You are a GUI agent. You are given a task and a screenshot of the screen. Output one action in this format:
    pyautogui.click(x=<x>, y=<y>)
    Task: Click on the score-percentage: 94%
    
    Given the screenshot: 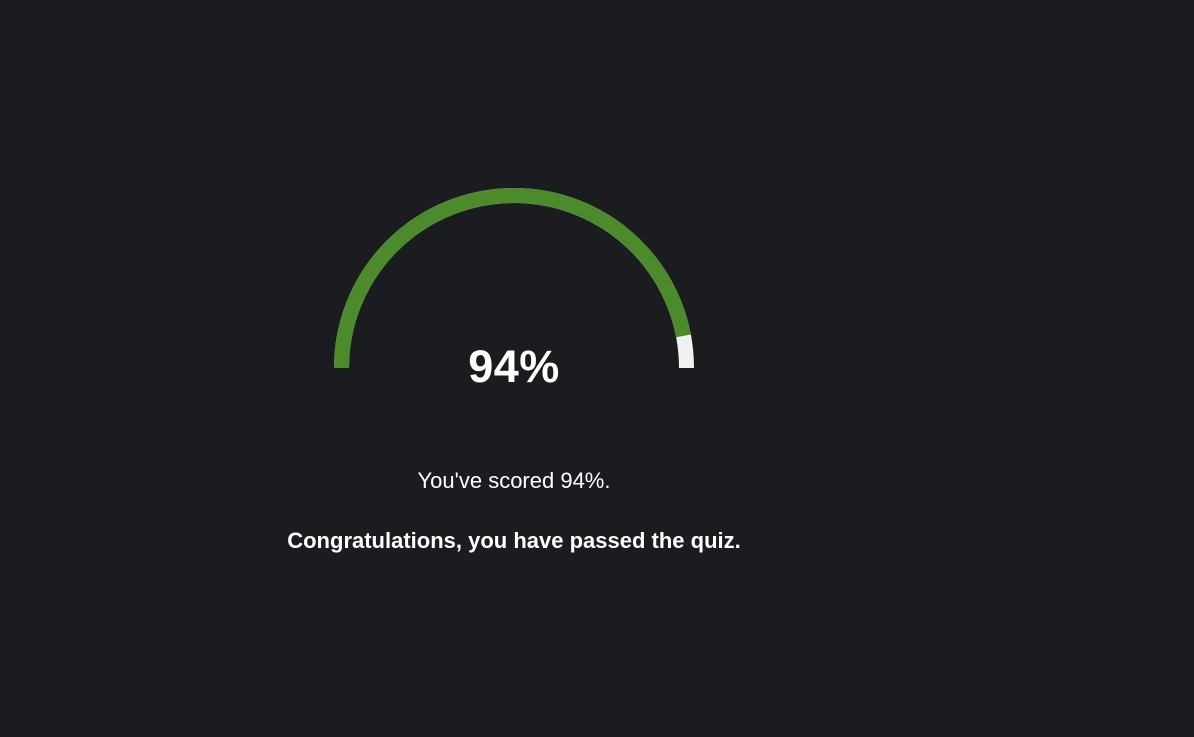 What is the action you would take?
    pyautogui.click(x=514, y=366)
    